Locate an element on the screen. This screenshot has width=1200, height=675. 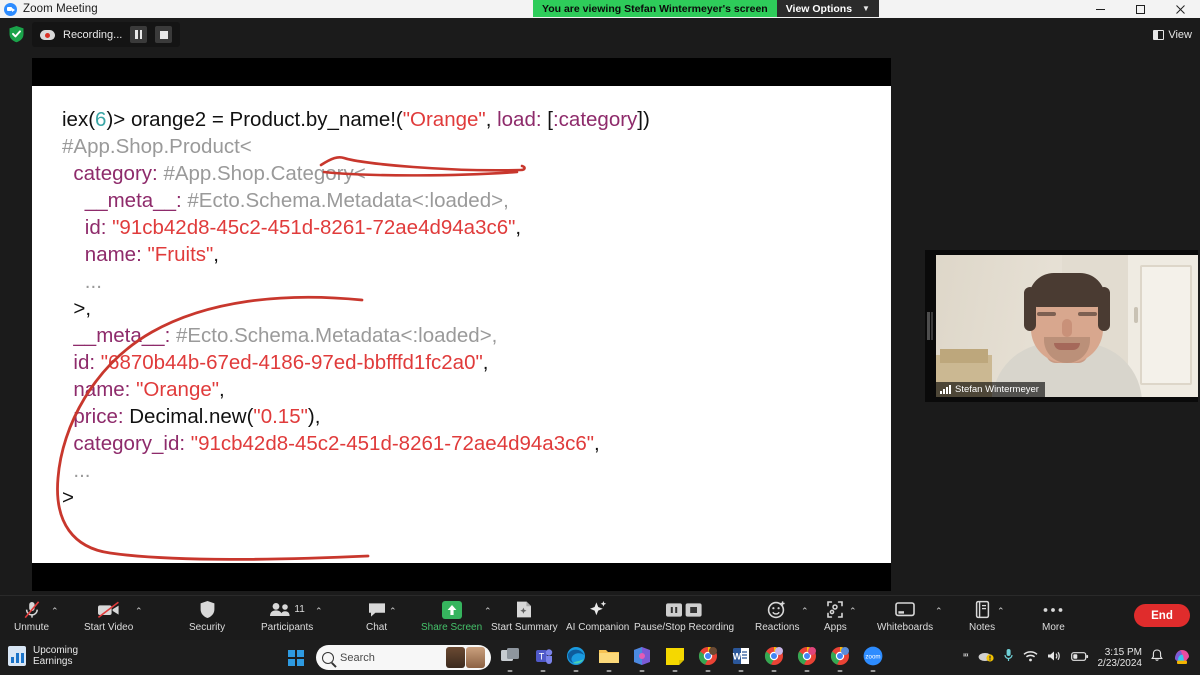
window-controls is located at coordinates (1140, 9).